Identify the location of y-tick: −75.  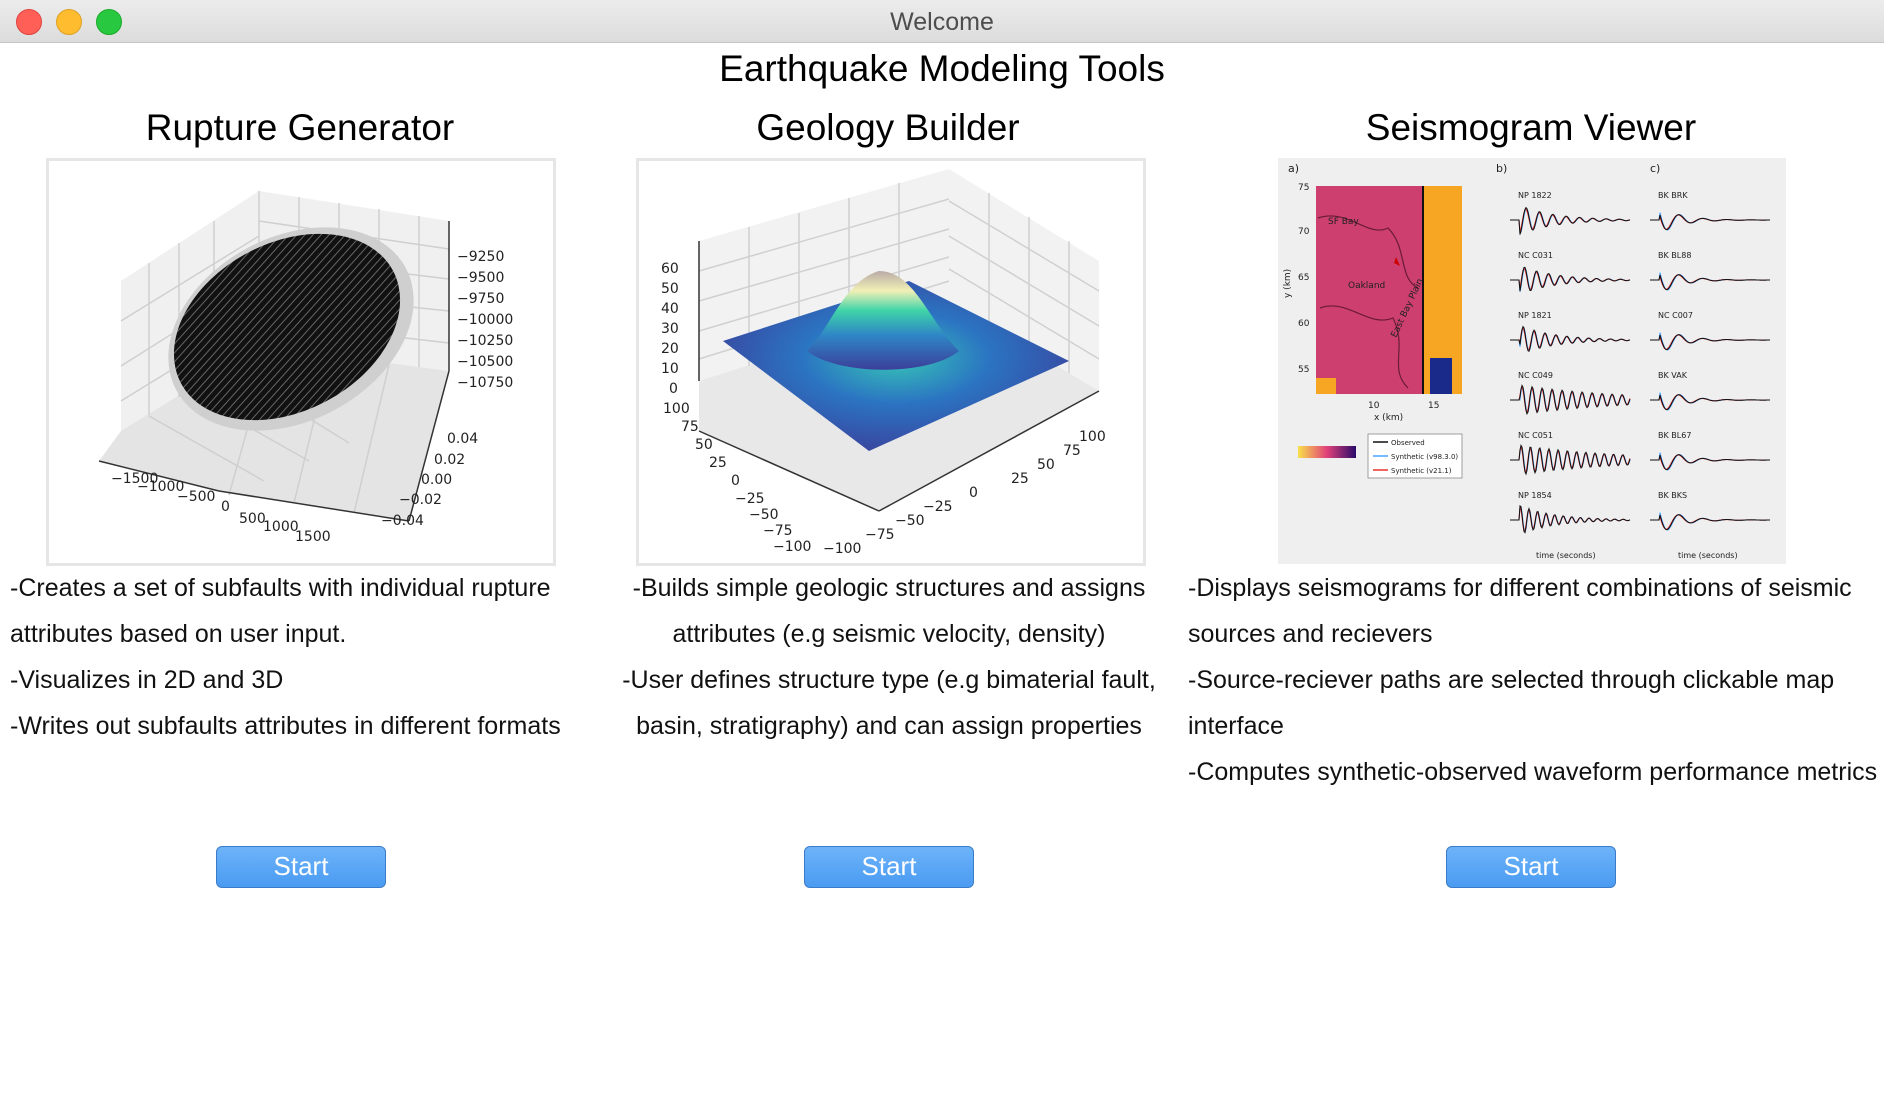
(778, 531).